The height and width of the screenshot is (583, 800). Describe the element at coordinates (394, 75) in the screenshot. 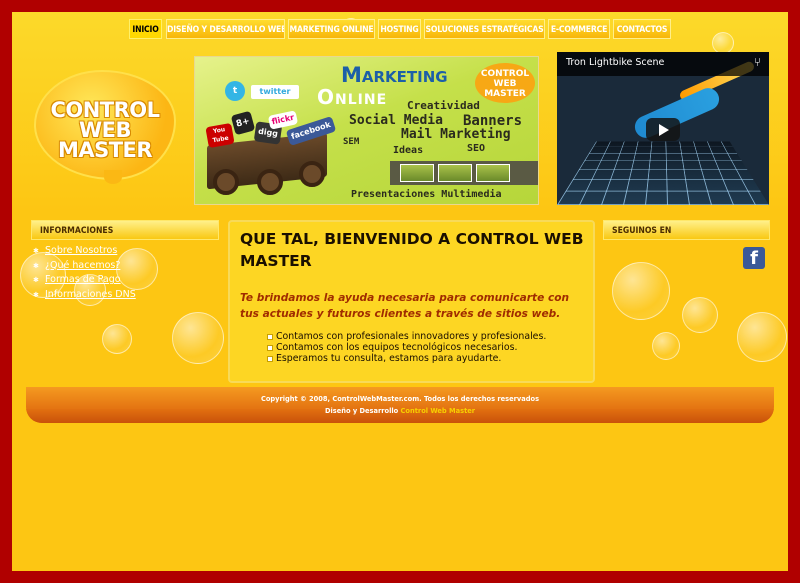

I see `banner-title-marketing: Marketing` at that location.